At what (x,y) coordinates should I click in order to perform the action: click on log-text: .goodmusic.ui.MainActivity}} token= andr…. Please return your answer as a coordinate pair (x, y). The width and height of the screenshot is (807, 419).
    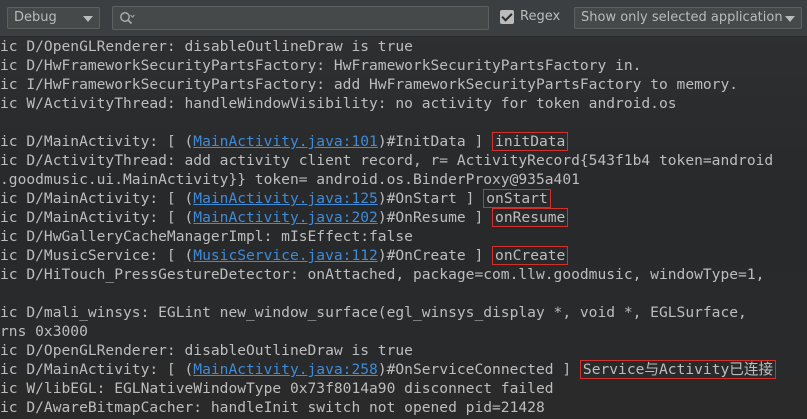
    Looking at the image, I should click on (290, 179).